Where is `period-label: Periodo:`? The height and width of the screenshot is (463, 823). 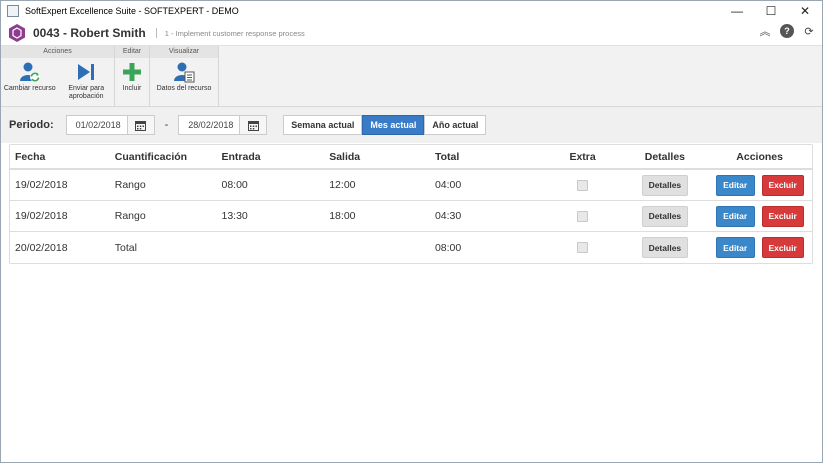
period-label: Periodo: is located at coordinates (31, 125).